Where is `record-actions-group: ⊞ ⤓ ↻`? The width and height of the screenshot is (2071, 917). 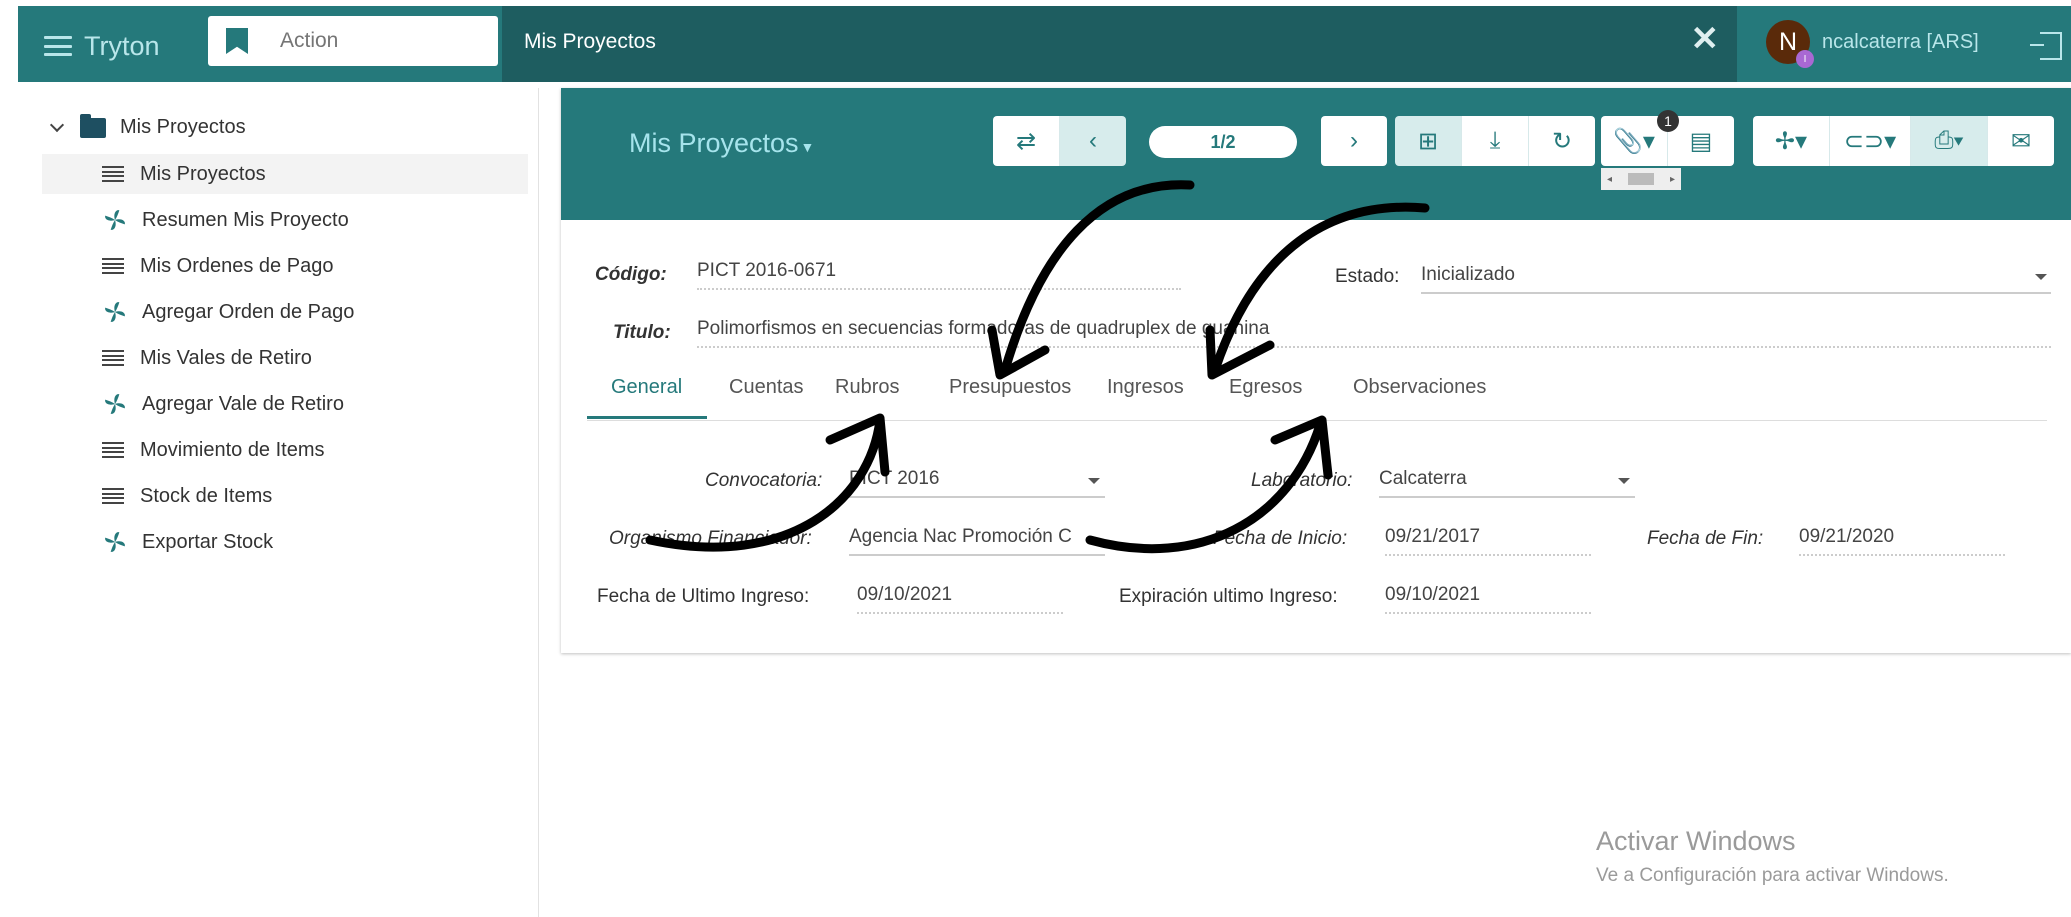
record-actions-group: ⊞ ⤓ ↻ is located at coordinates (1495, 141).